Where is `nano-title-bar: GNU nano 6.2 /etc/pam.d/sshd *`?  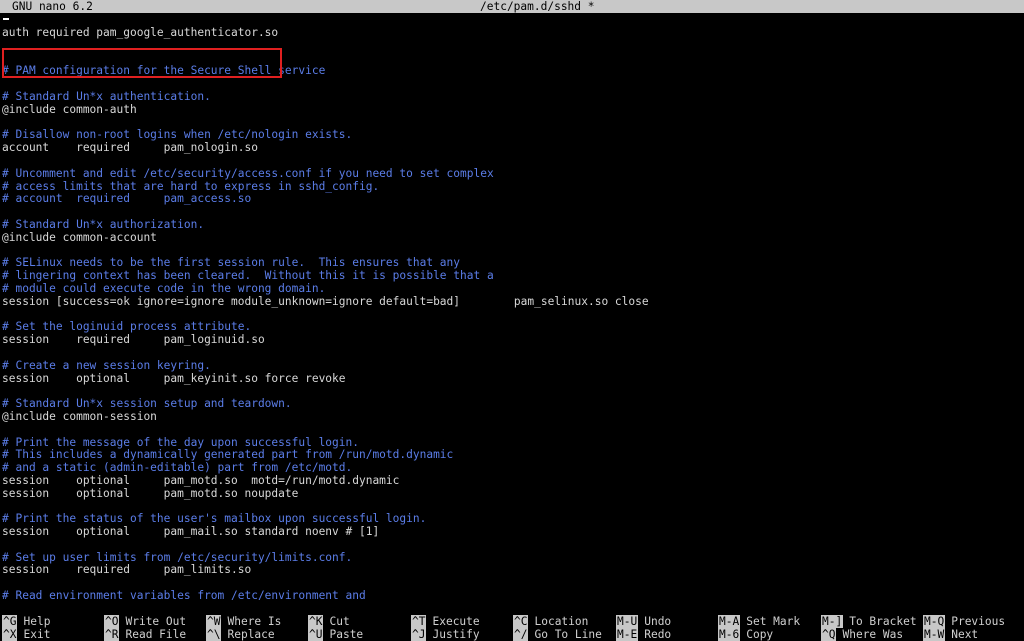 nano-title-bar: GNU nano 6.2 /etc/pam.d/sshd * is located at coordinates (512, 6).